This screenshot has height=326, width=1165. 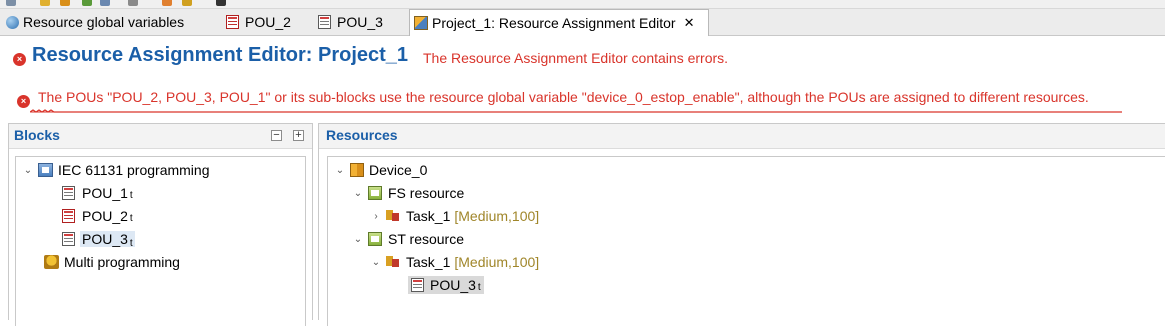 I want to click on blocks-panel-title: Blocks, so click(x=37, y=135).